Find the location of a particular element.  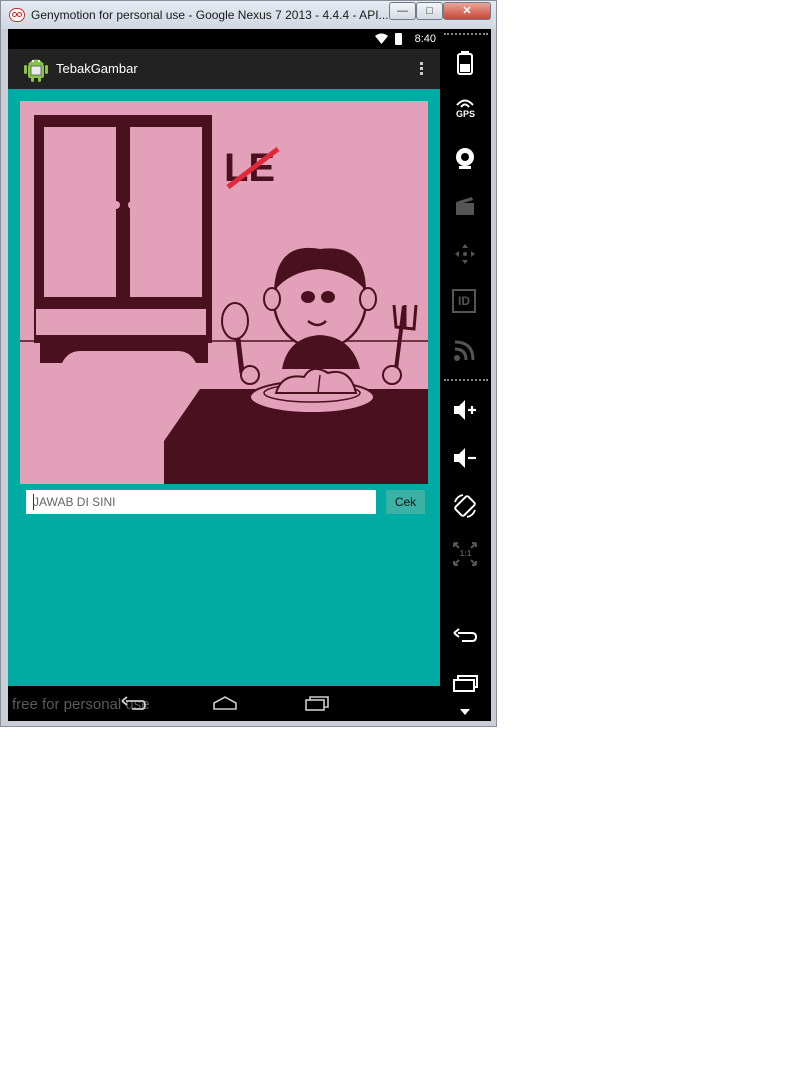

text-cursor is located at coordinates (33, 502).